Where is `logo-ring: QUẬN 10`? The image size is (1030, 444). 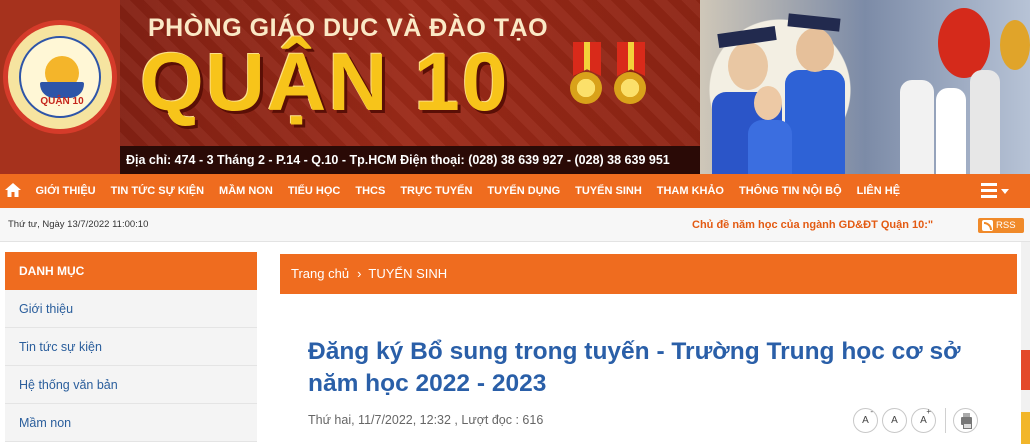
logo-ring: QUẬN 10 is located at coordinates (60, 77).